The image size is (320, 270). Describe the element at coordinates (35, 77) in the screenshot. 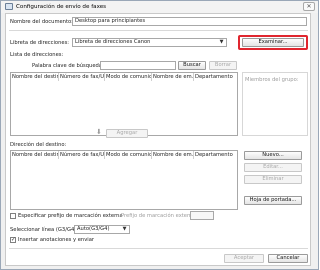

I see `col-header-name: Nombre del destino` at that location.